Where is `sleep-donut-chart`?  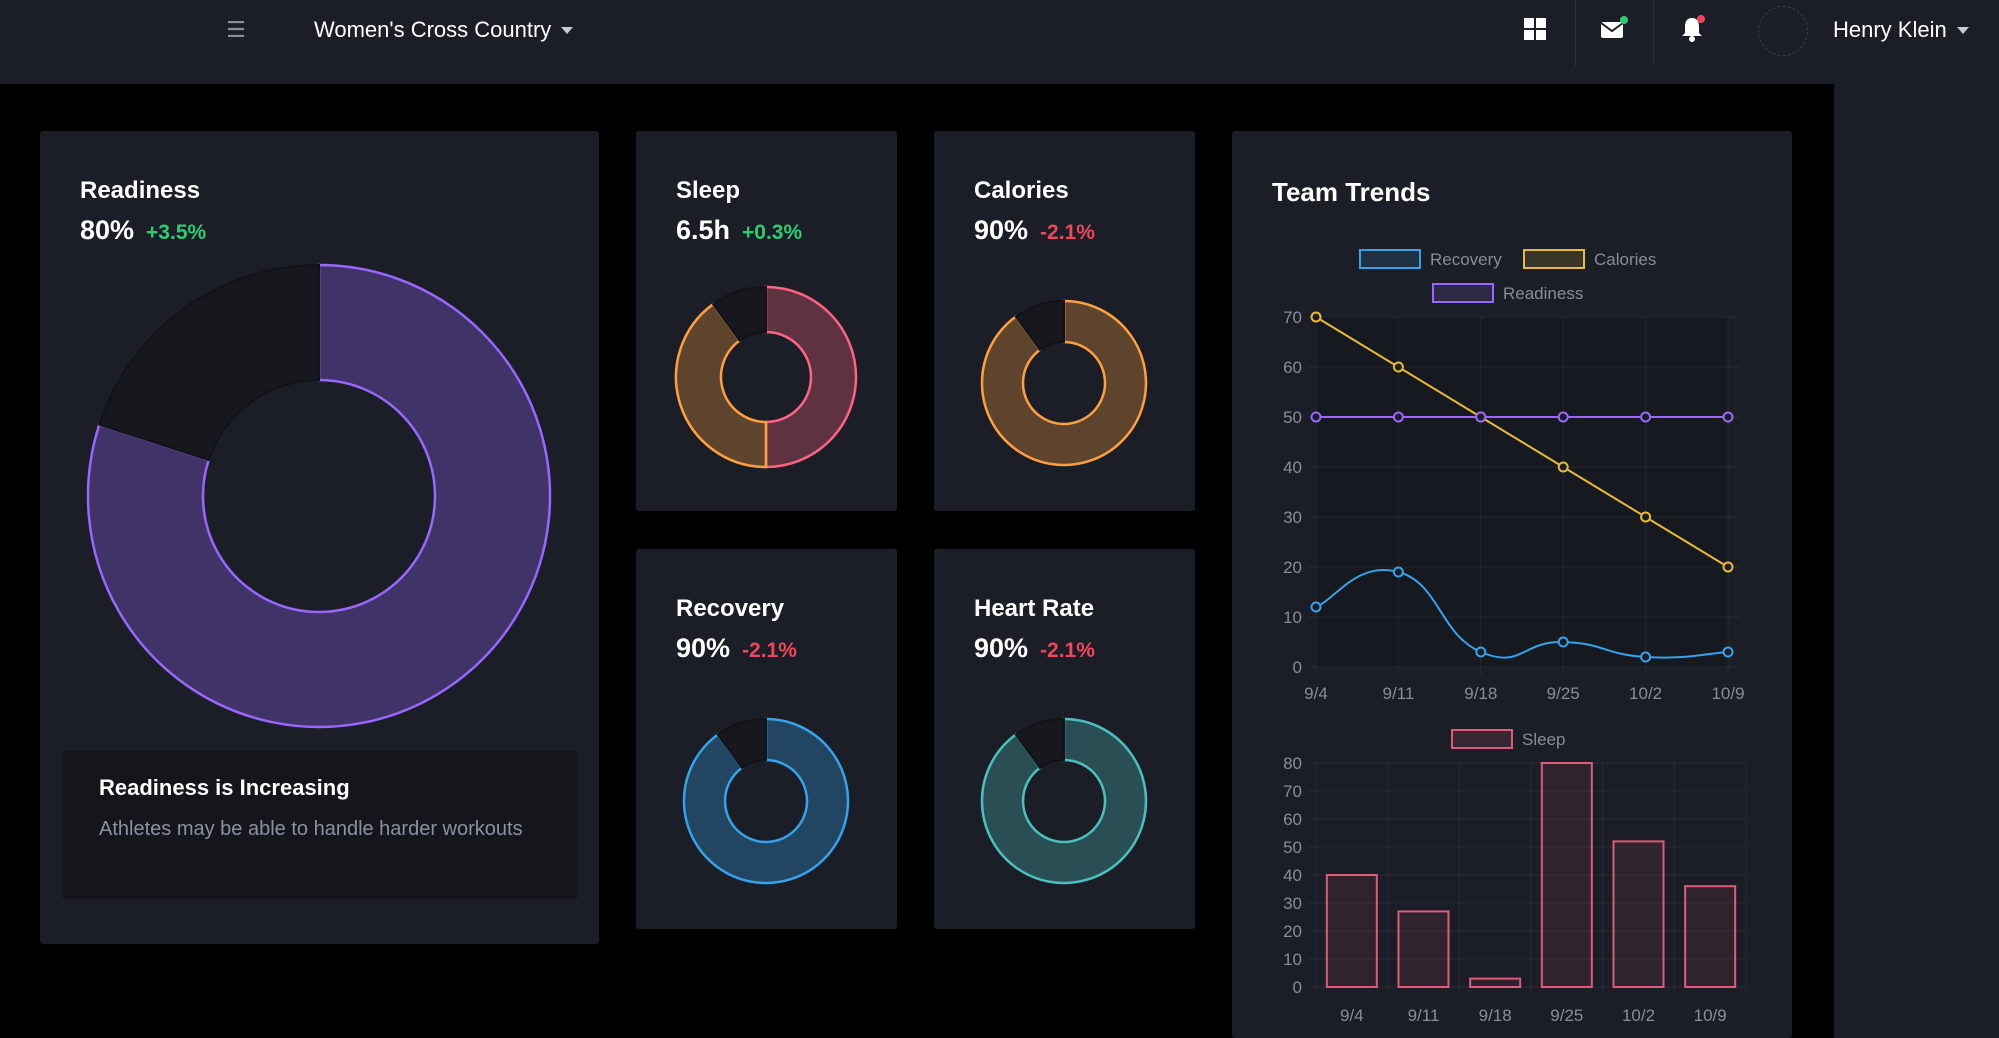
sleep-donut-chart is located at coordinates (766, 377).